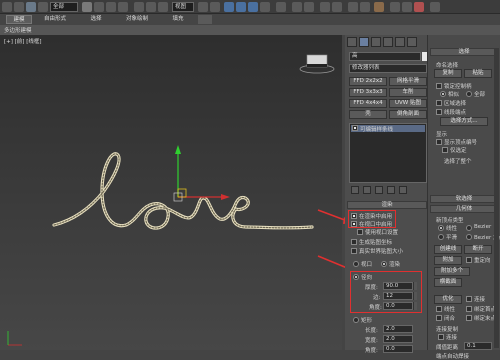 The width and height of the screenshot is (500, 360). What do you see at coordinates (448, 260) in the screenshot?
I see `attach-button: 附加` at bounding box center [448, 260].